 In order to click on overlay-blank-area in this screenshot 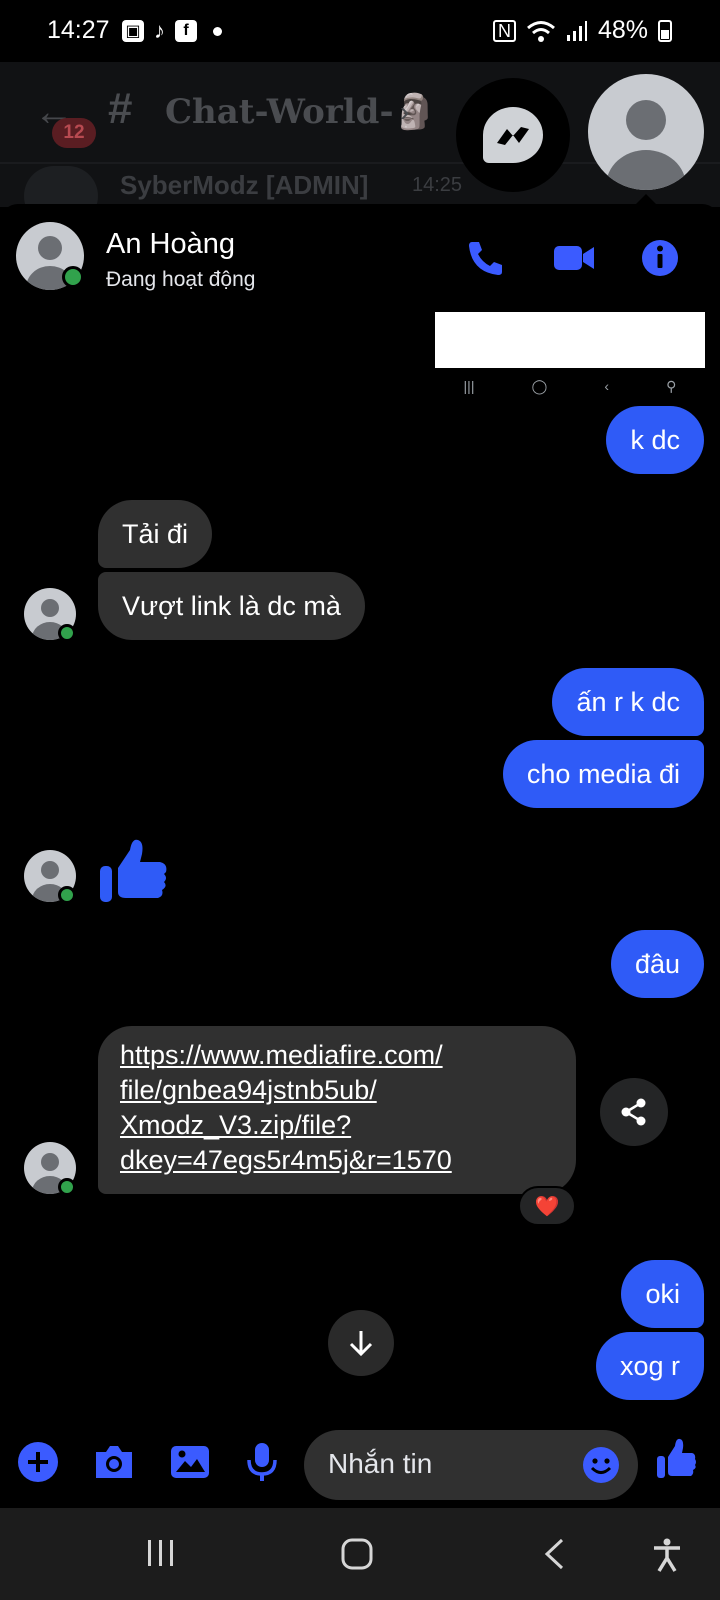, I will do `click(570, 340)`.